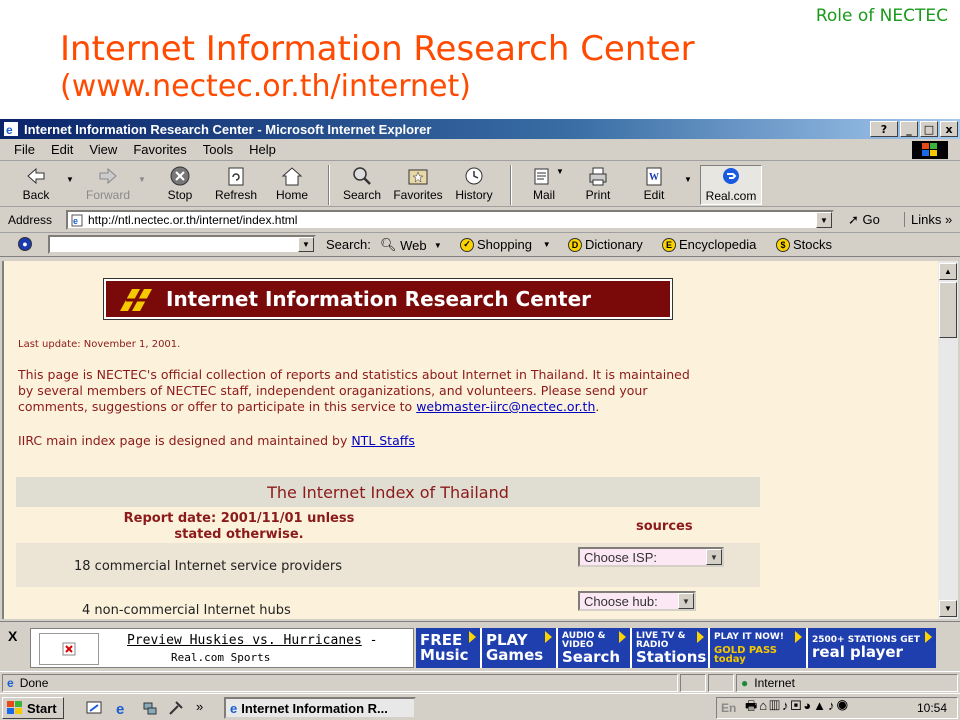 Image resolution: width=960 pixels, height=720 pixels. I want to click on choose-hub-select: Choose hub: ▼, so click(637, 601).